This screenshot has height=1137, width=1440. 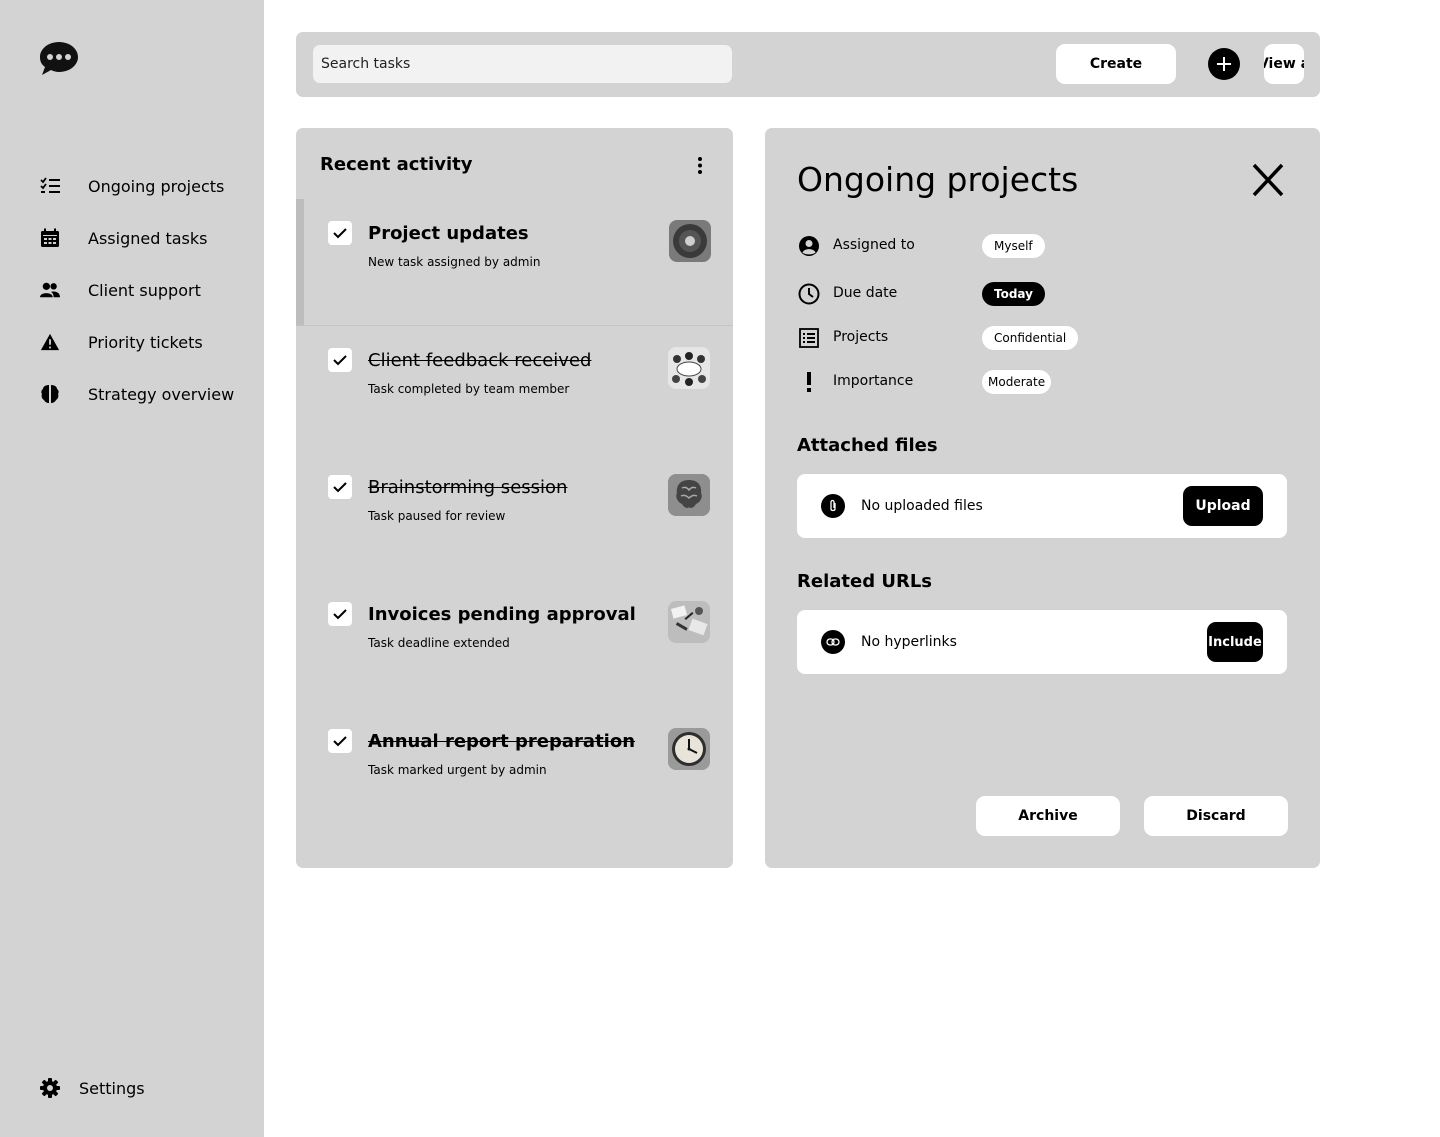 What do you see at coordinates (861, 337) in the screenshot?
I see `property-label: Projects` at bounding box center [861, 337].